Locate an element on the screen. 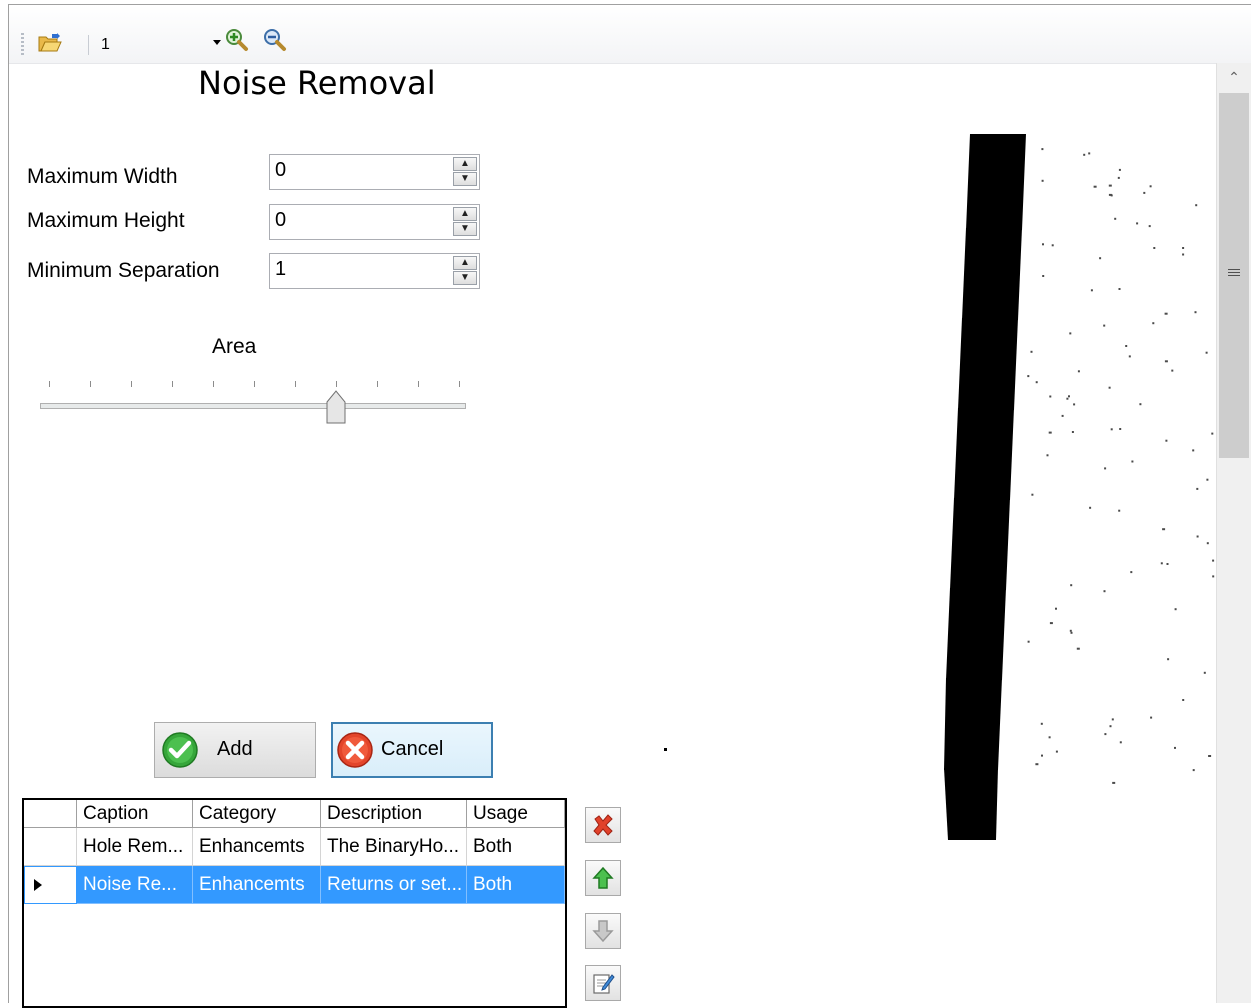 Image resolution: width=1251 pixels, height=1008 pixels. min-separation-spin-buttons: ▲ ▼ is located at coordinates (465, 271).